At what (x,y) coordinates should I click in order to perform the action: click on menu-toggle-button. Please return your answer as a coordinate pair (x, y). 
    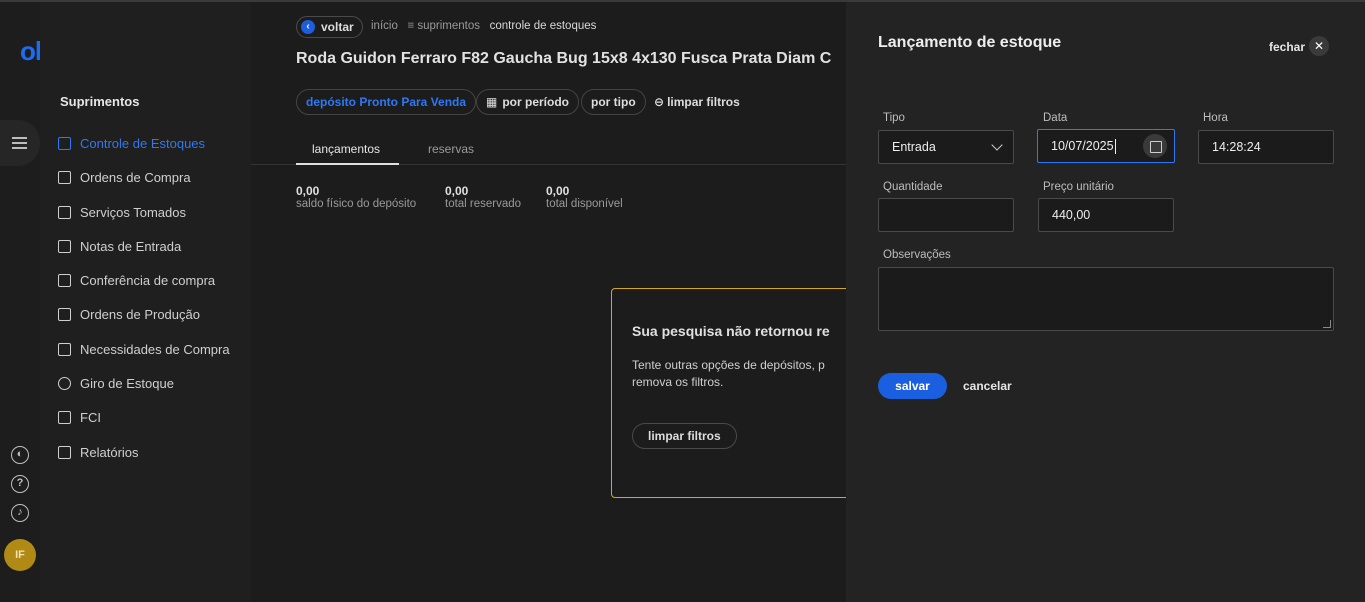
    Looking at the image, I should click on (20, 143).